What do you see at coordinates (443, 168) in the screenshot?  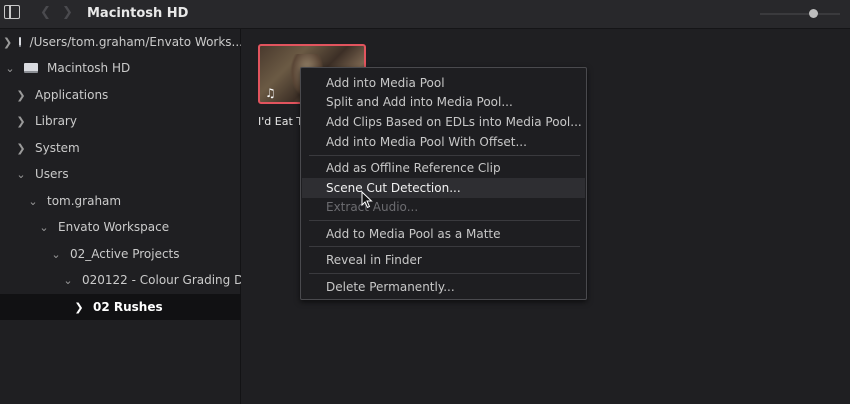 I see `menu-item-offline-reference: Add as Offline Reference Clip` at bounding box center [443, 168].